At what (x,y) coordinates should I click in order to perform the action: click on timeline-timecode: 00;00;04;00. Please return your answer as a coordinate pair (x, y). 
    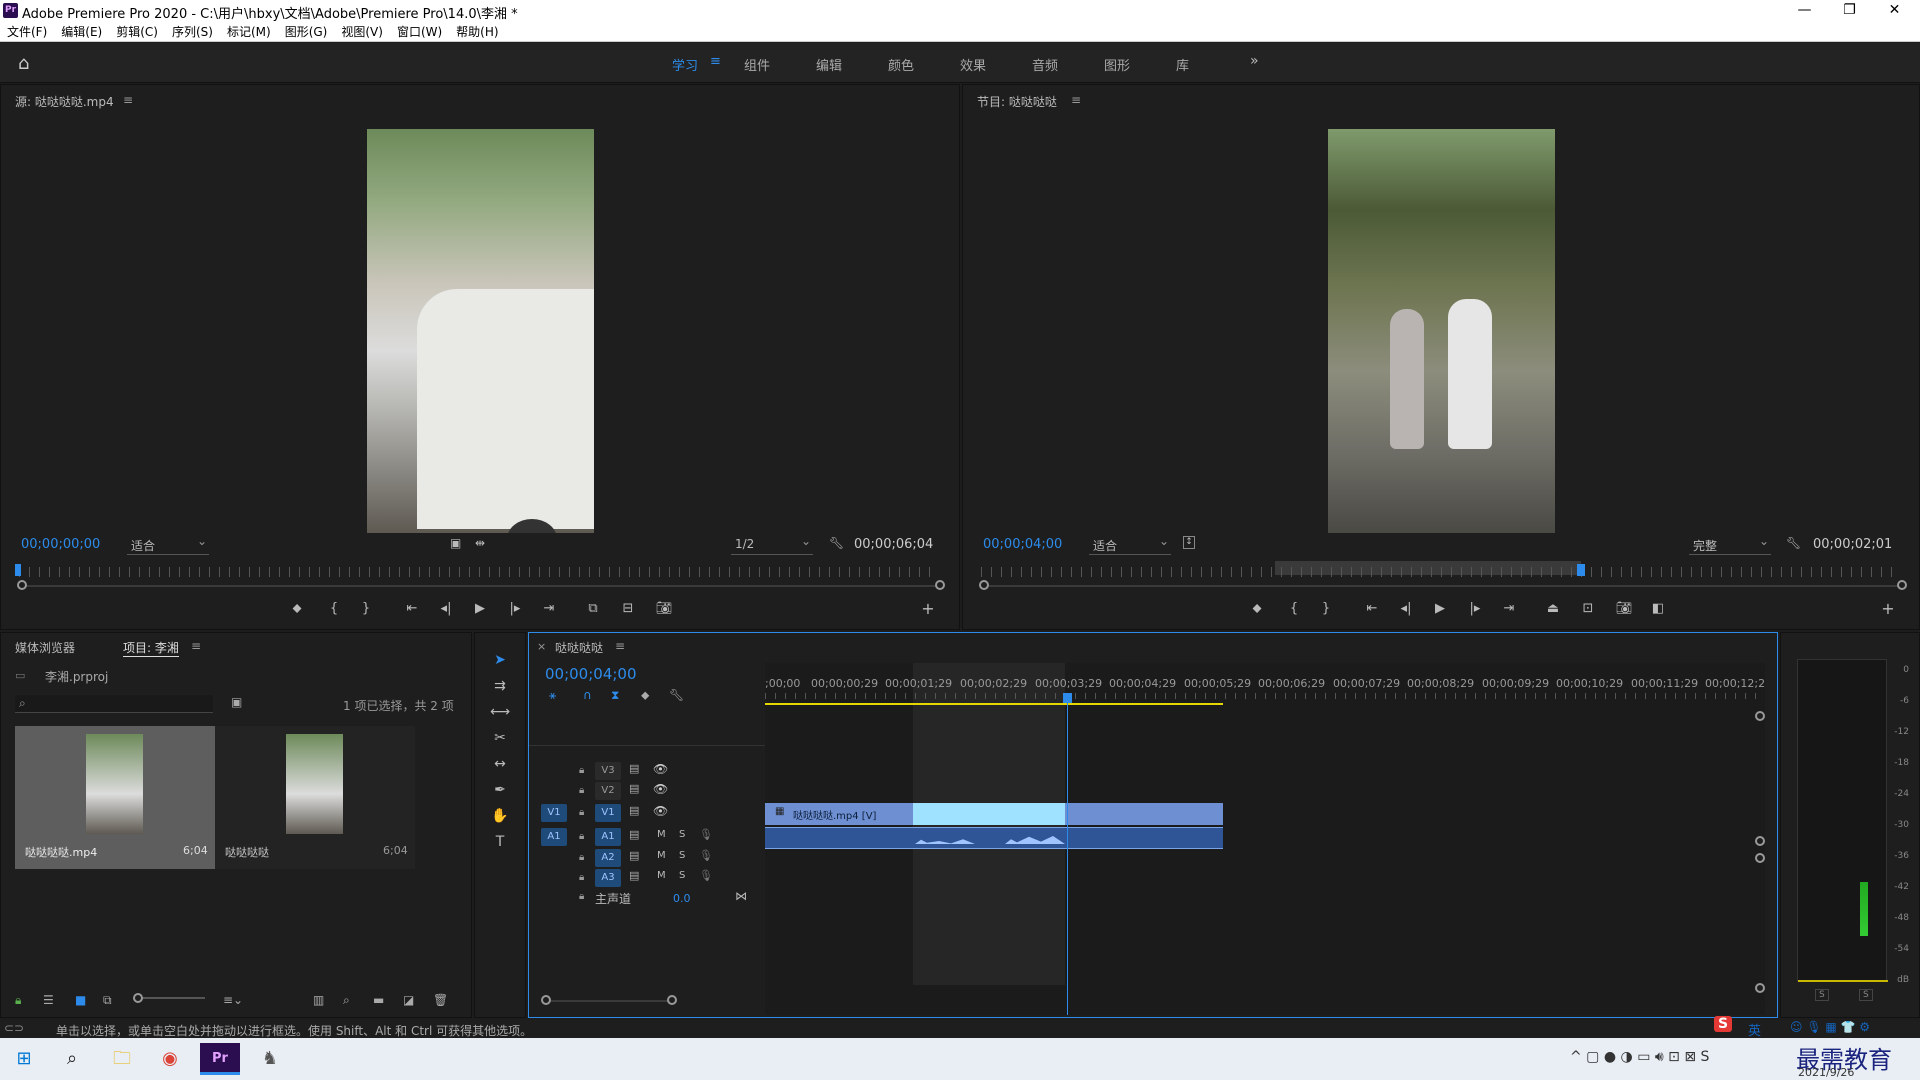
    Looking at the image, I should click on (591, 674).